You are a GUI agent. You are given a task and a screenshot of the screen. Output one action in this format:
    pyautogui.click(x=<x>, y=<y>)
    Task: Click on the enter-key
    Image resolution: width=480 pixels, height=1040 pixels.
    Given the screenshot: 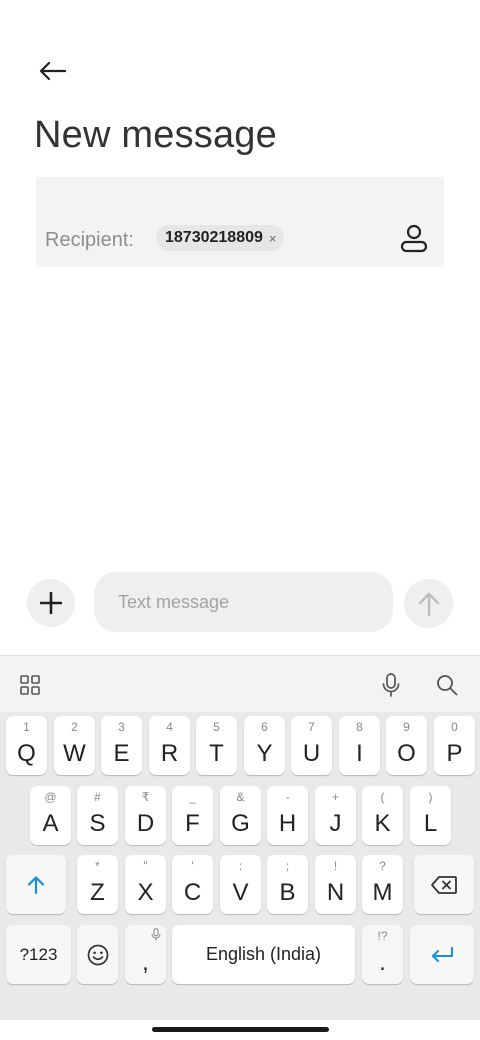 What is the action you would take?
    pyautogui.click(x=442, y=954)
    